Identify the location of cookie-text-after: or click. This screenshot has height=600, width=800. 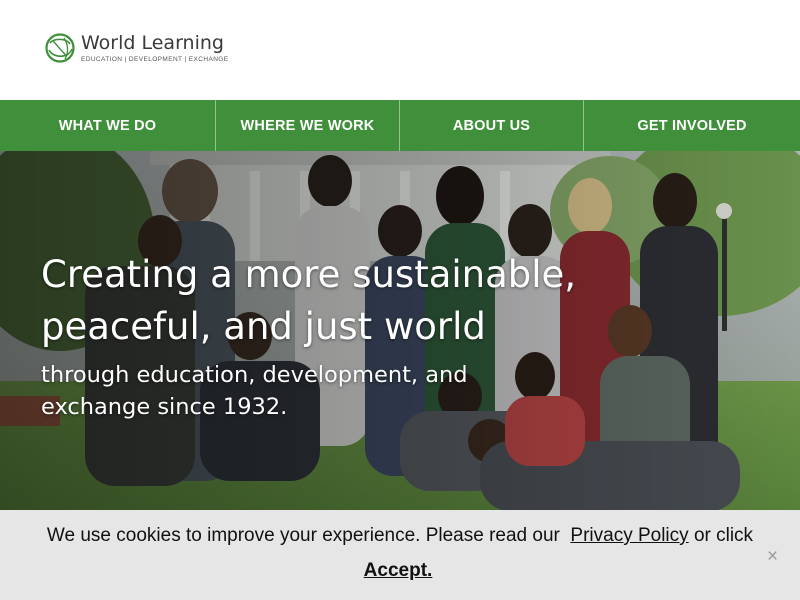
(723, 535).